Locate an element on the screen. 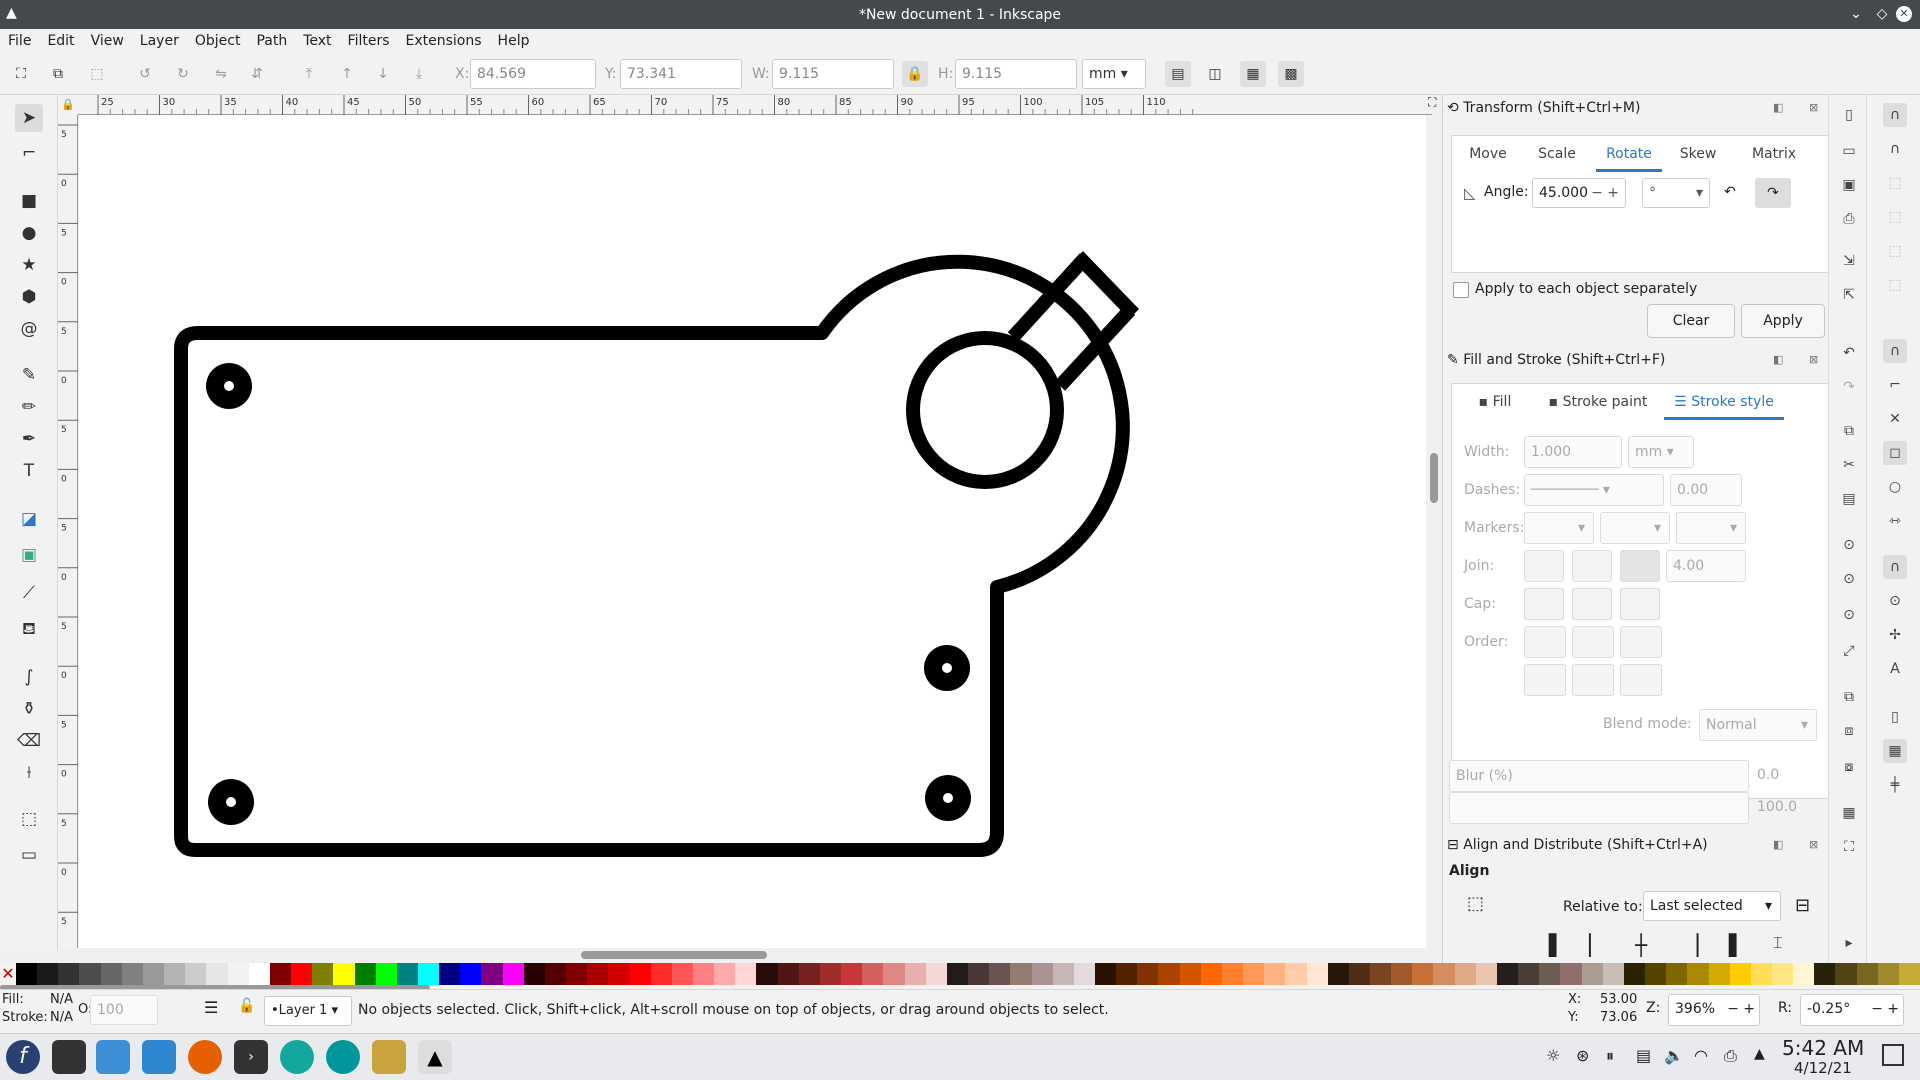 The image size is (1920, 1080). snap-cusp-nodes-icon: ◻ is located at coordinates (1895, 453).